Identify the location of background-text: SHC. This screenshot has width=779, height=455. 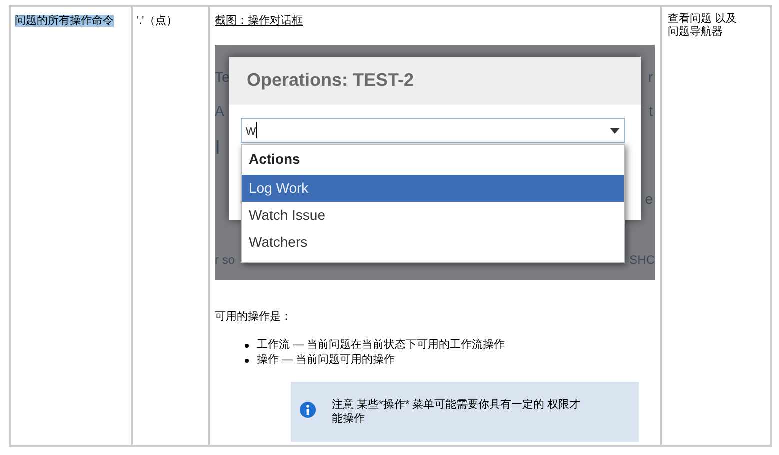
(642, 260).